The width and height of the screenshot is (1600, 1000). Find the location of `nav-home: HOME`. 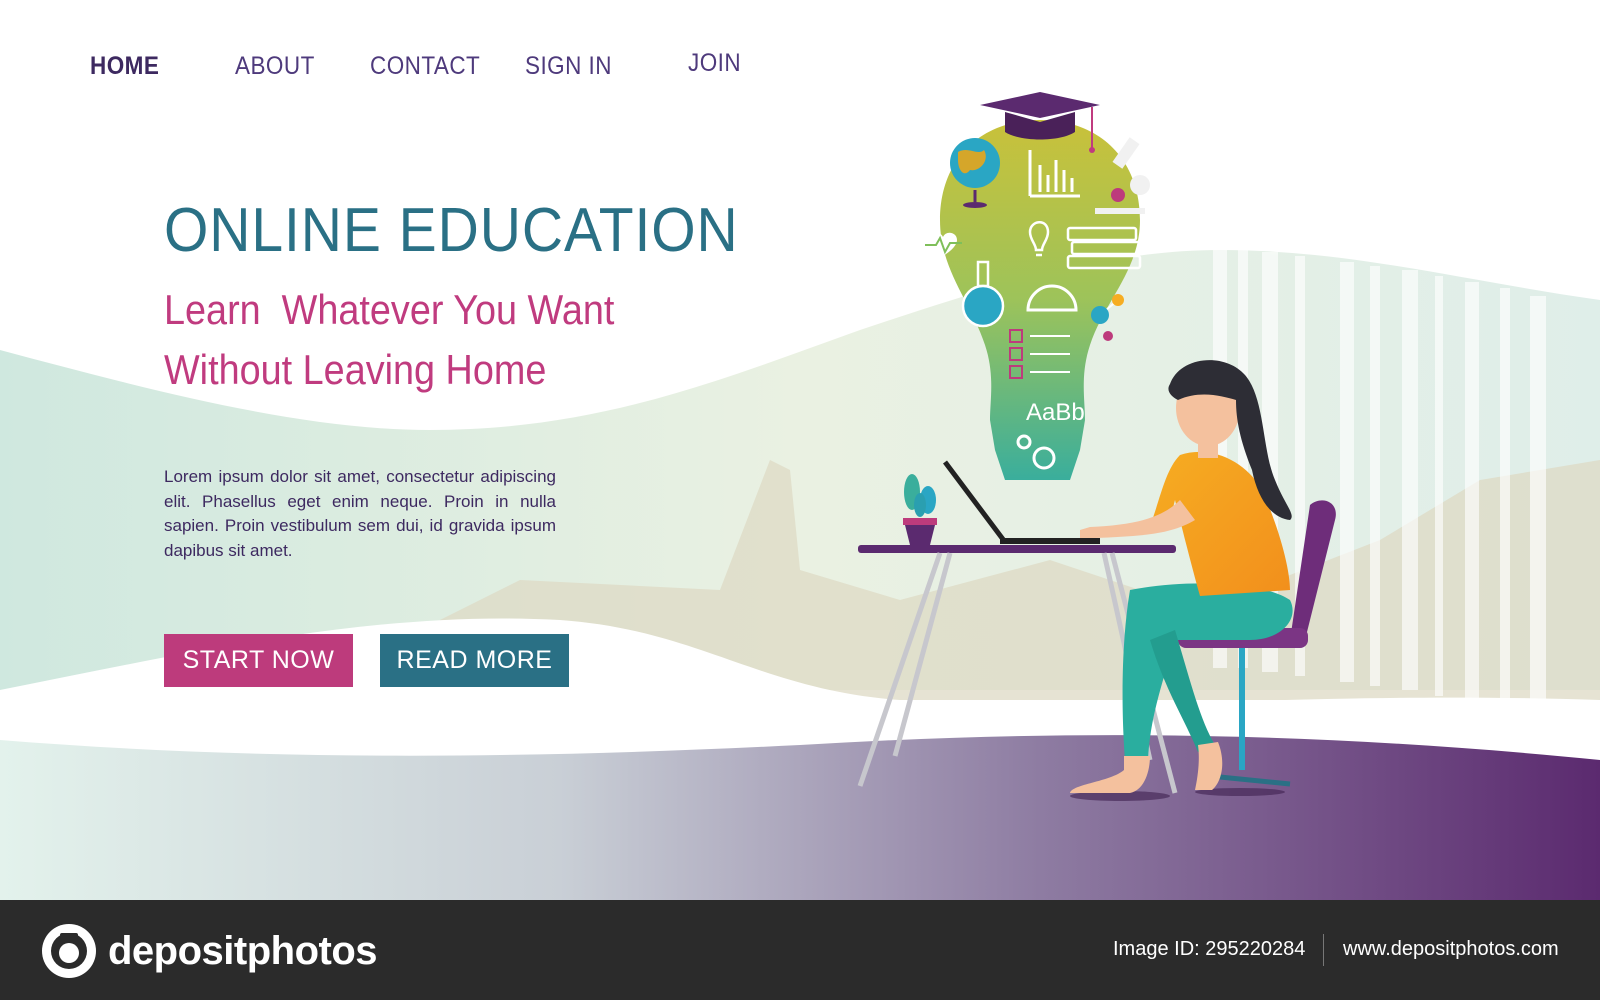

nav-home: HOME is located at coordinates (124, 66).